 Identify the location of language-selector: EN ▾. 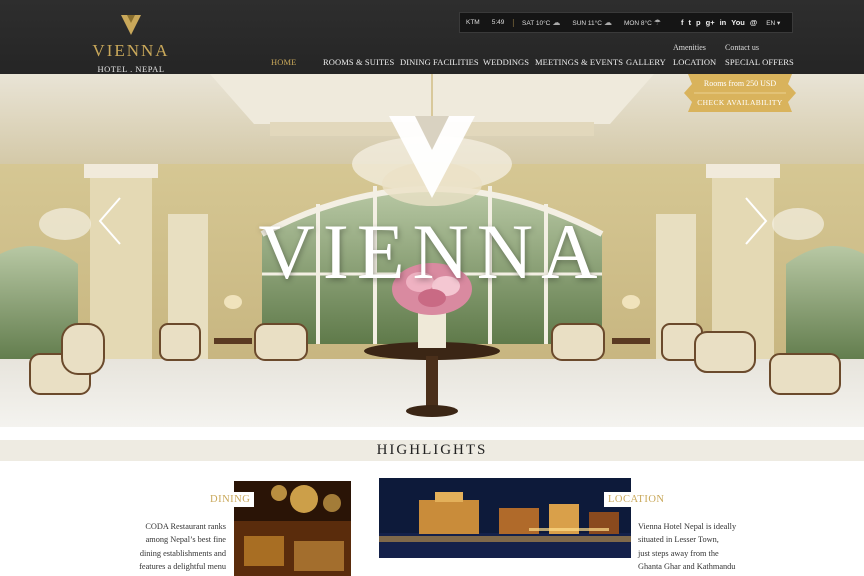
(773, 23).